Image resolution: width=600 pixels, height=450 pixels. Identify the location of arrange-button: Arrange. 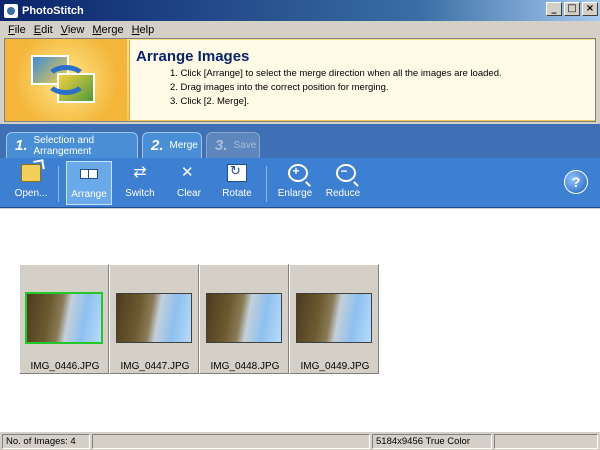
(89, 183).